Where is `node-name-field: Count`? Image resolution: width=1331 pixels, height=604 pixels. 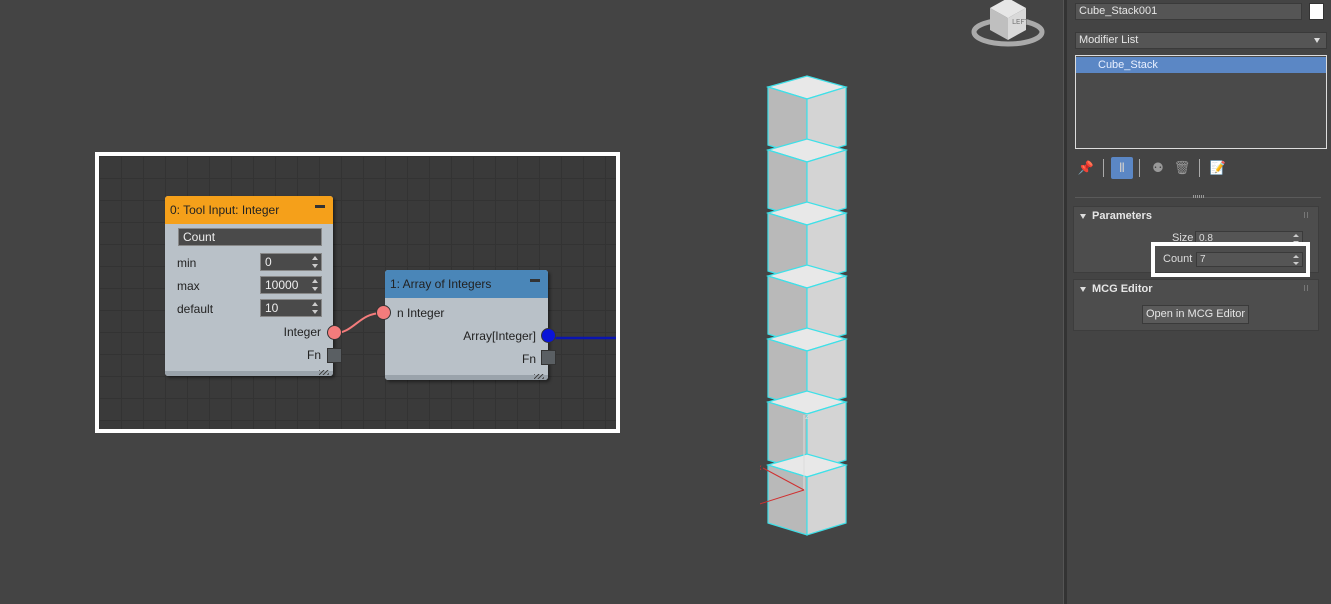
node-name-field: Count is located at coordinates (250, 237).